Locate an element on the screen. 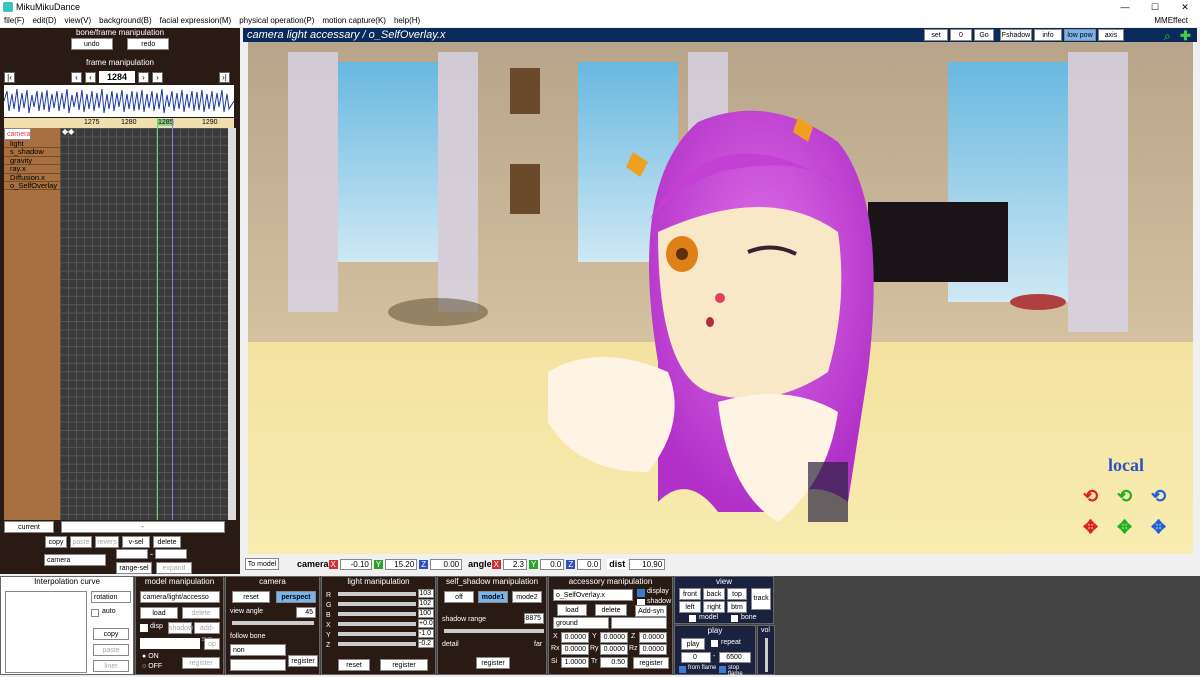 This screenshot has height=677, width=1200. repeat-checkbox is located at coordinates (714, 643).